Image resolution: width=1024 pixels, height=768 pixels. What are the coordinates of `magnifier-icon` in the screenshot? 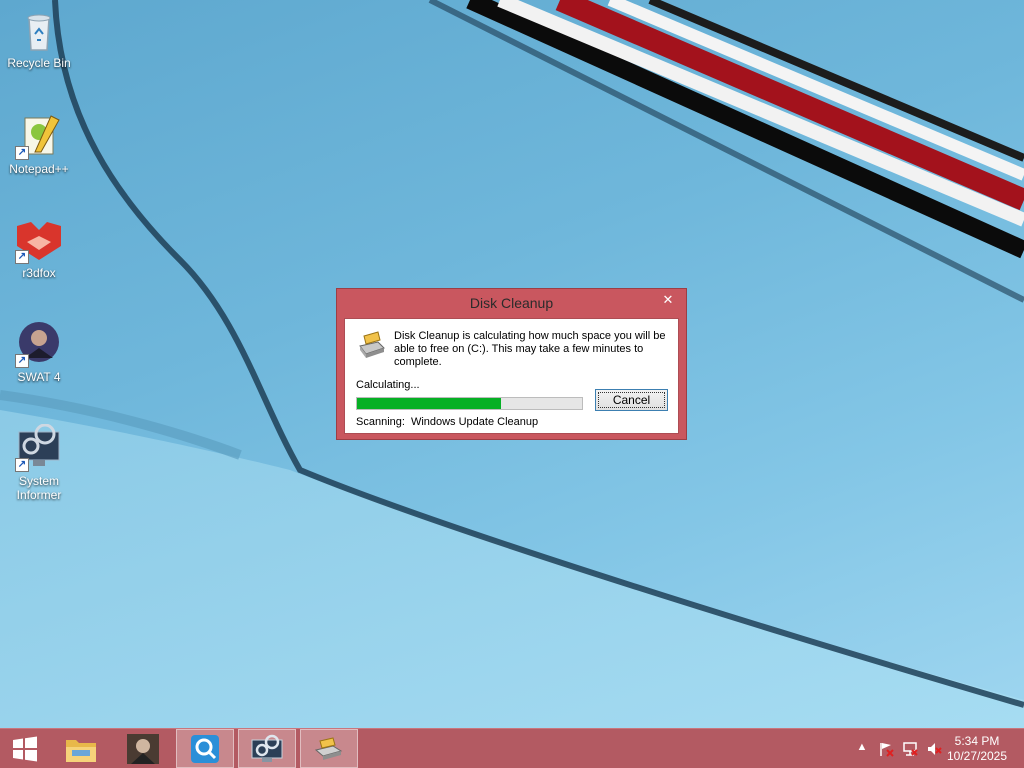 It's located at (205, 748).